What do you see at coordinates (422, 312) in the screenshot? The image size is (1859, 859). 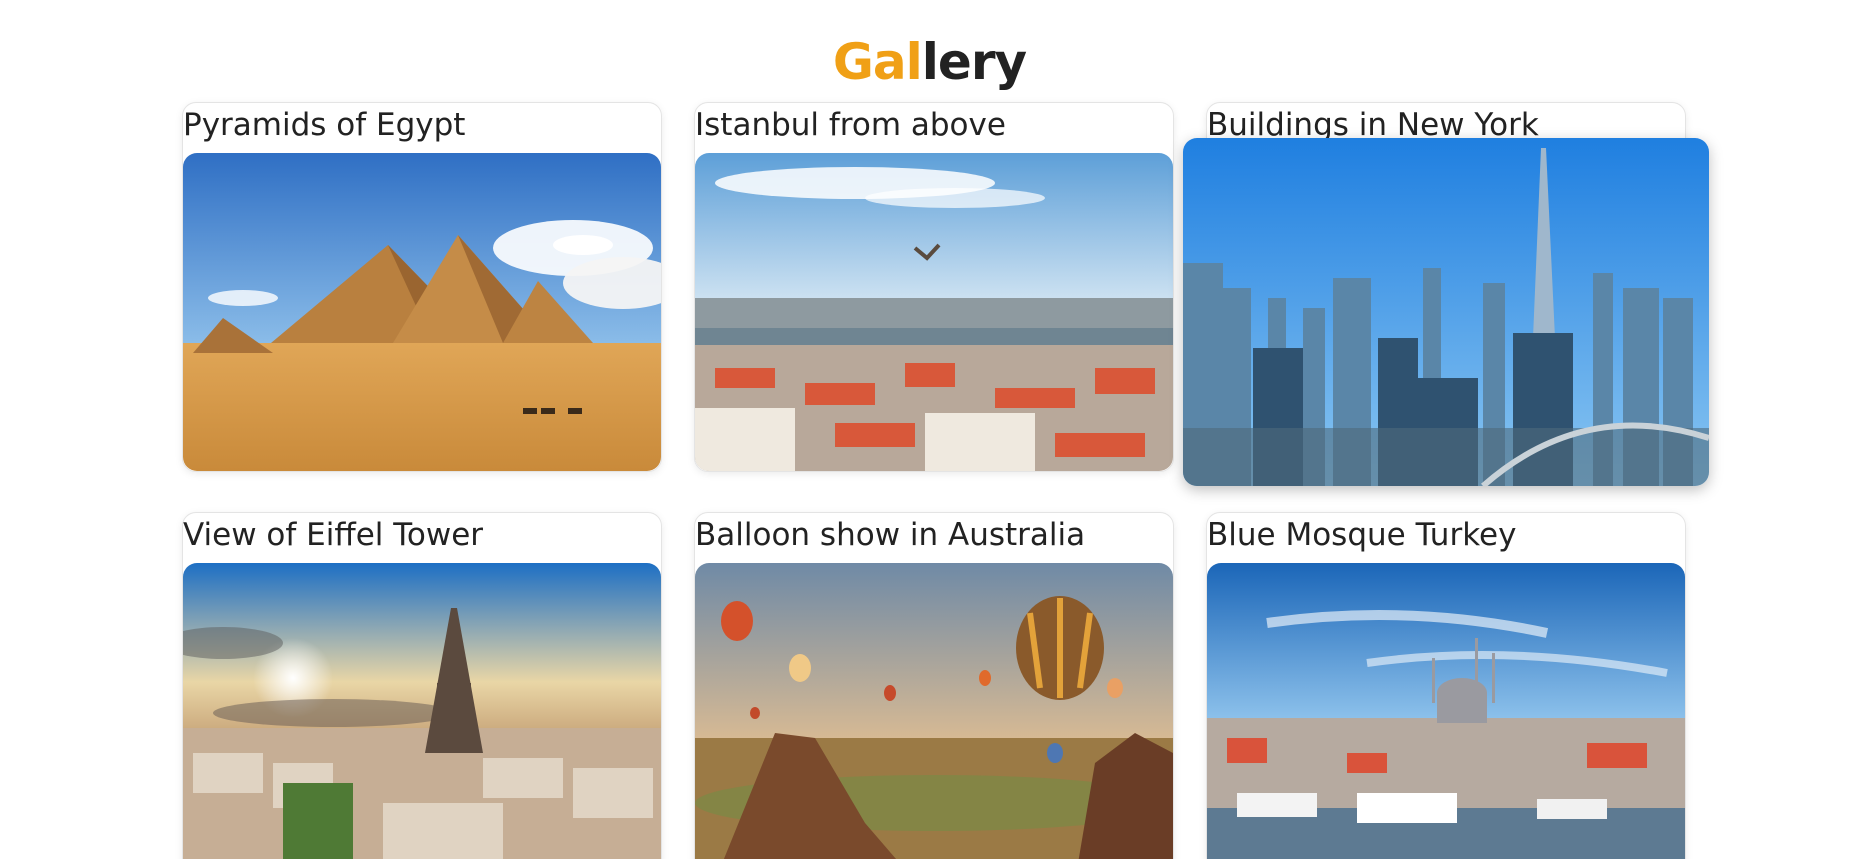 I see `pyramids-photo` at bounding box center [422, 312].